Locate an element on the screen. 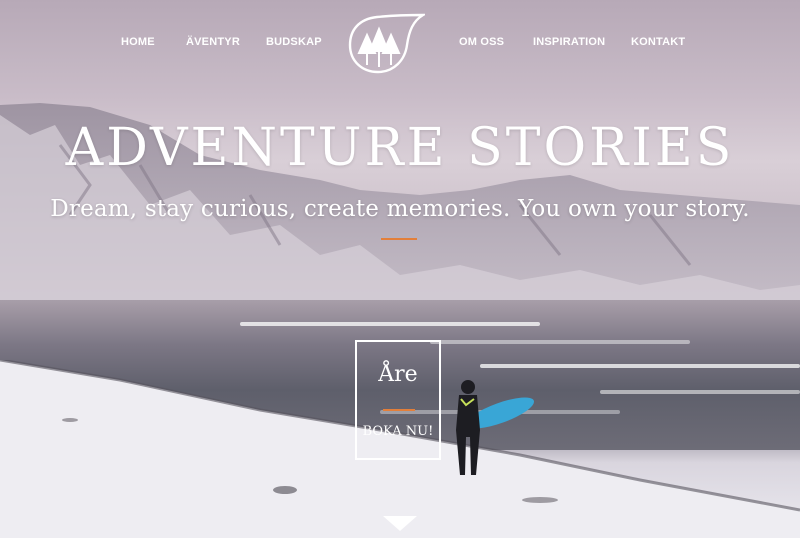 The height and width of the screenshot is (538, 800). down-arrow-icon is located at coordinates (400, 523).